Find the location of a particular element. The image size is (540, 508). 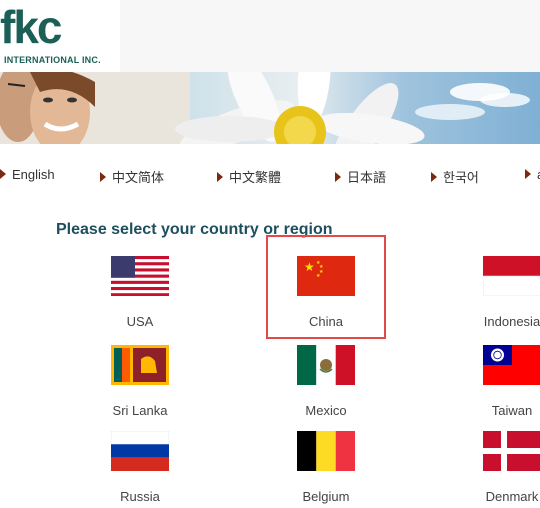

country-sri-lanka: Sri Lanka is located at coordinates (140, 381).